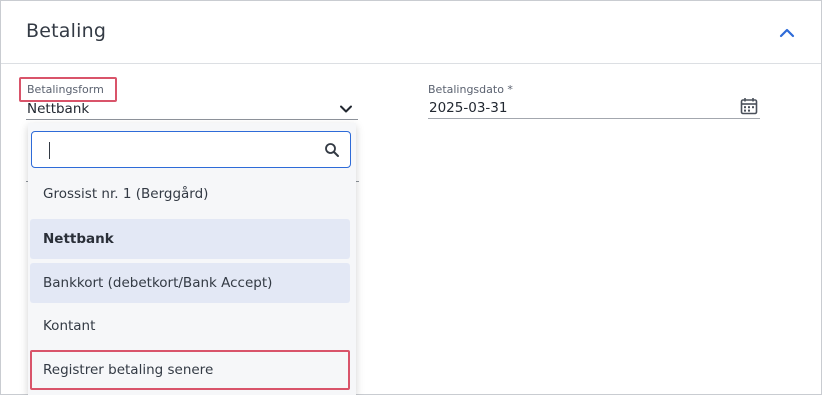  I want to click on payment-method-label: Betalingsform, so click(65, 89).